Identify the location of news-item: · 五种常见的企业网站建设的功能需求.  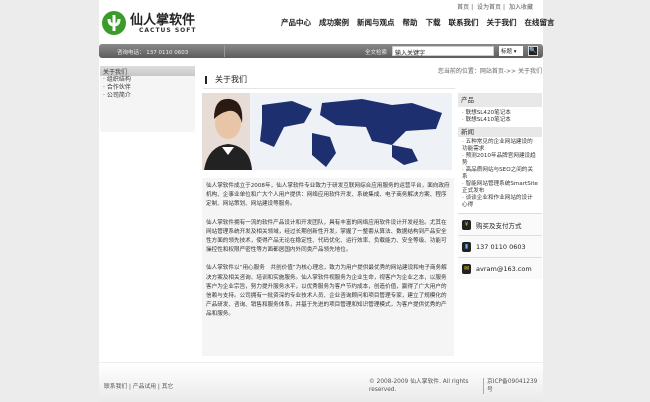
(500, 146).